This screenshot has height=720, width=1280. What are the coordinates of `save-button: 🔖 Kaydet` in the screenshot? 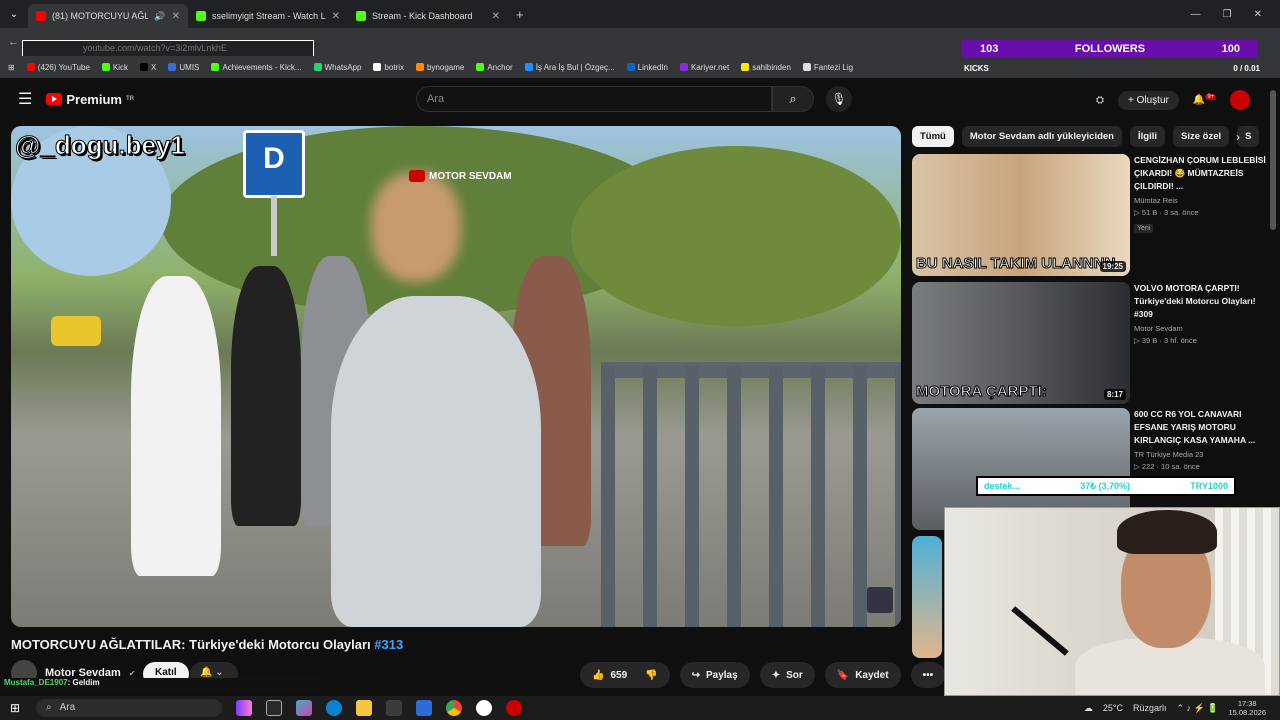 It's located at (862, 675).